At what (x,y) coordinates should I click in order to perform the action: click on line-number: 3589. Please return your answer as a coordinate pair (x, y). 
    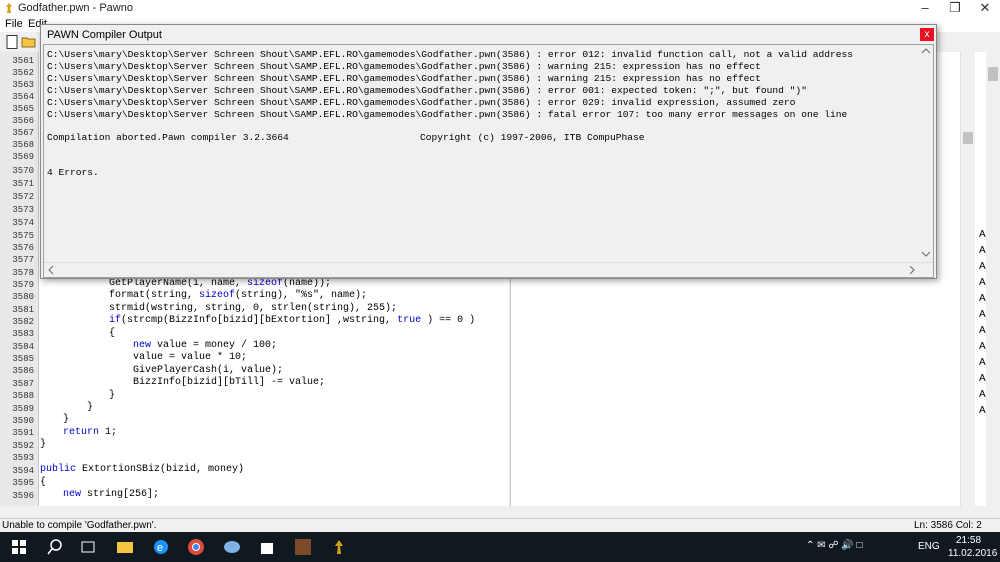
    Looking at the image, I should click on (23, 409).